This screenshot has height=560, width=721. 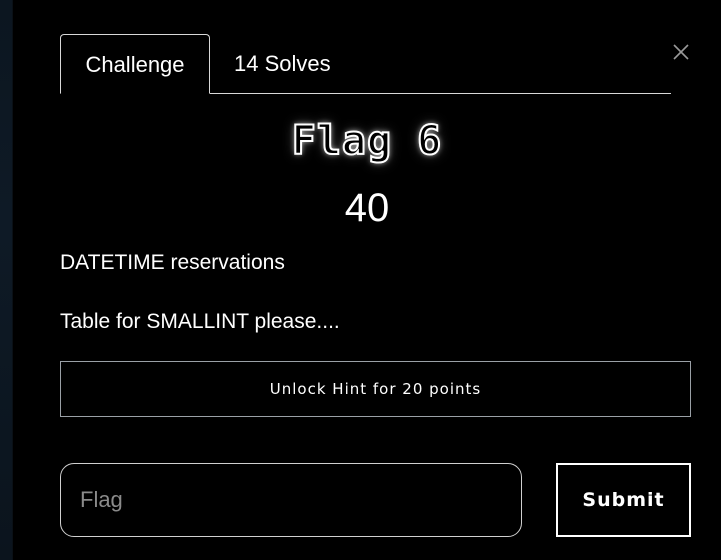 What do you see at coordinates (172, 262) in the screenshot?
I see `challenge-description-line: DATETIME reservations` at bounding box center [172, 262].